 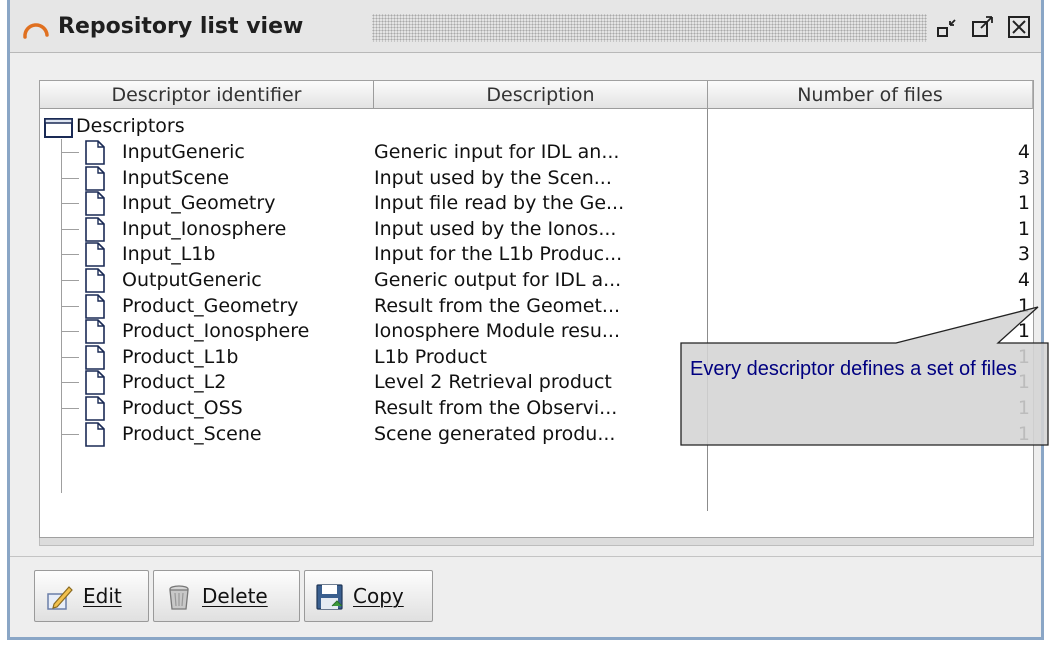 What do you see at coordinates (58, 128) in the screenshot?
I see `folder-icon` at bounding box center [58, 128].